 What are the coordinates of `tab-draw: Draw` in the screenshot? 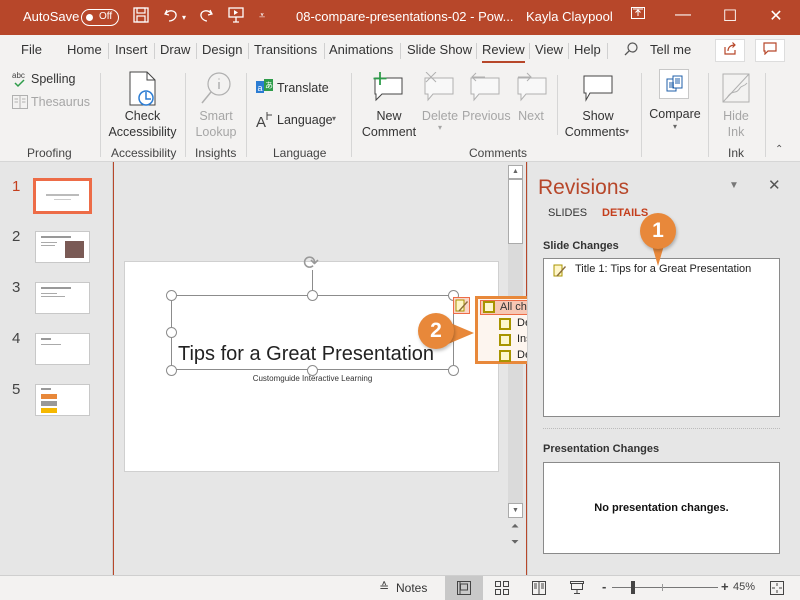 It's located at (175, 49).